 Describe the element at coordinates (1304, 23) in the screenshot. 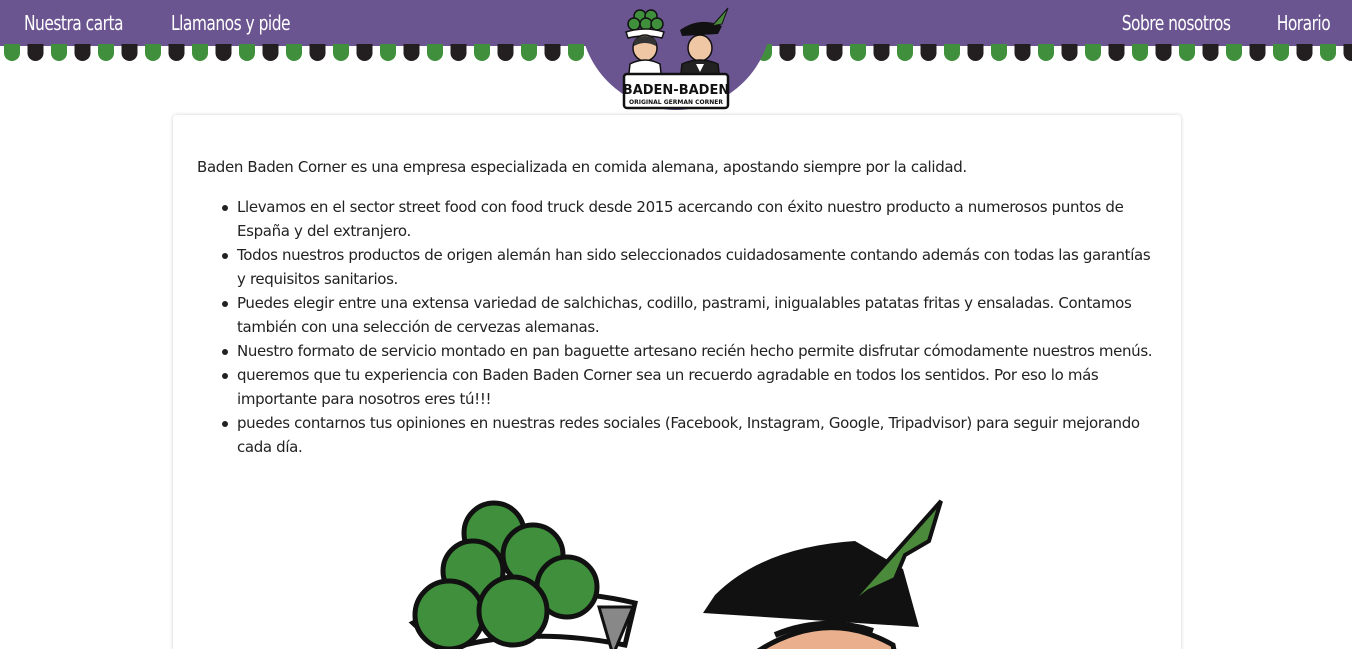

I see `nav-horario: Horario` at that location.